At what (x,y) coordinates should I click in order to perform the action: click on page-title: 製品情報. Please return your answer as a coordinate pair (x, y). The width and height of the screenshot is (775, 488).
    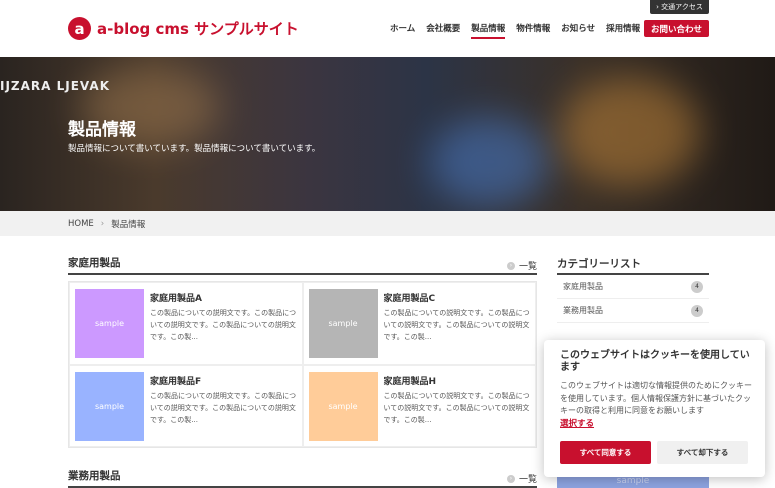
    Looking at the image, I should click on (102, 130).